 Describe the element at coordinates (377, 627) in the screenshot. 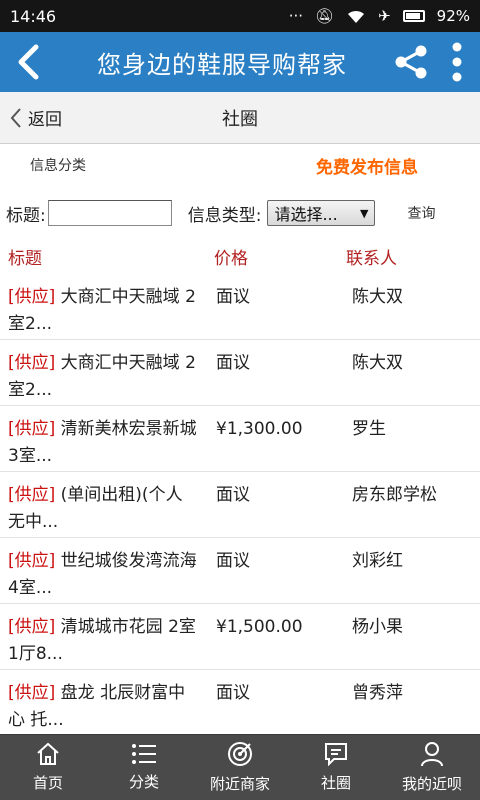

I see `row-contact: 杨小果` at that location.